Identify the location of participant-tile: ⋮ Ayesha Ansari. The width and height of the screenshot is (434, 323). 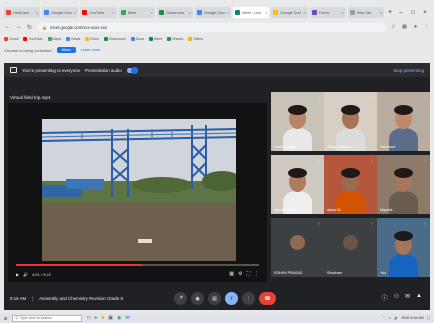
(297, 184).